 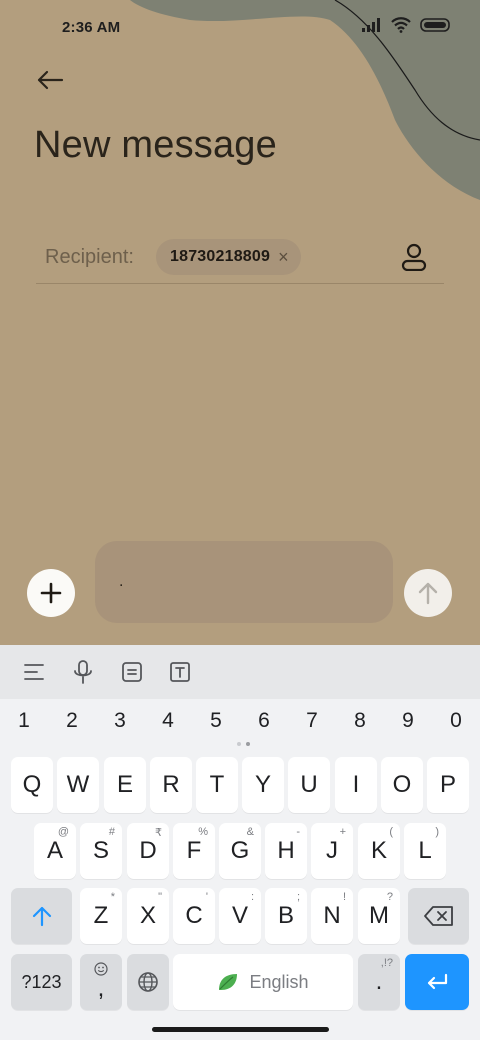 I want to click on key-label: W, so click(x=78, y=784).